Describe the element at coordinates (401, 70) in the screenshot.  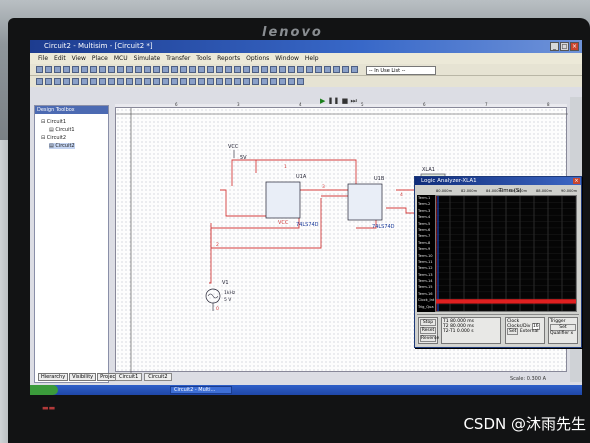
I see `in-use-list-dropdown: -- In Use List --` at that location.